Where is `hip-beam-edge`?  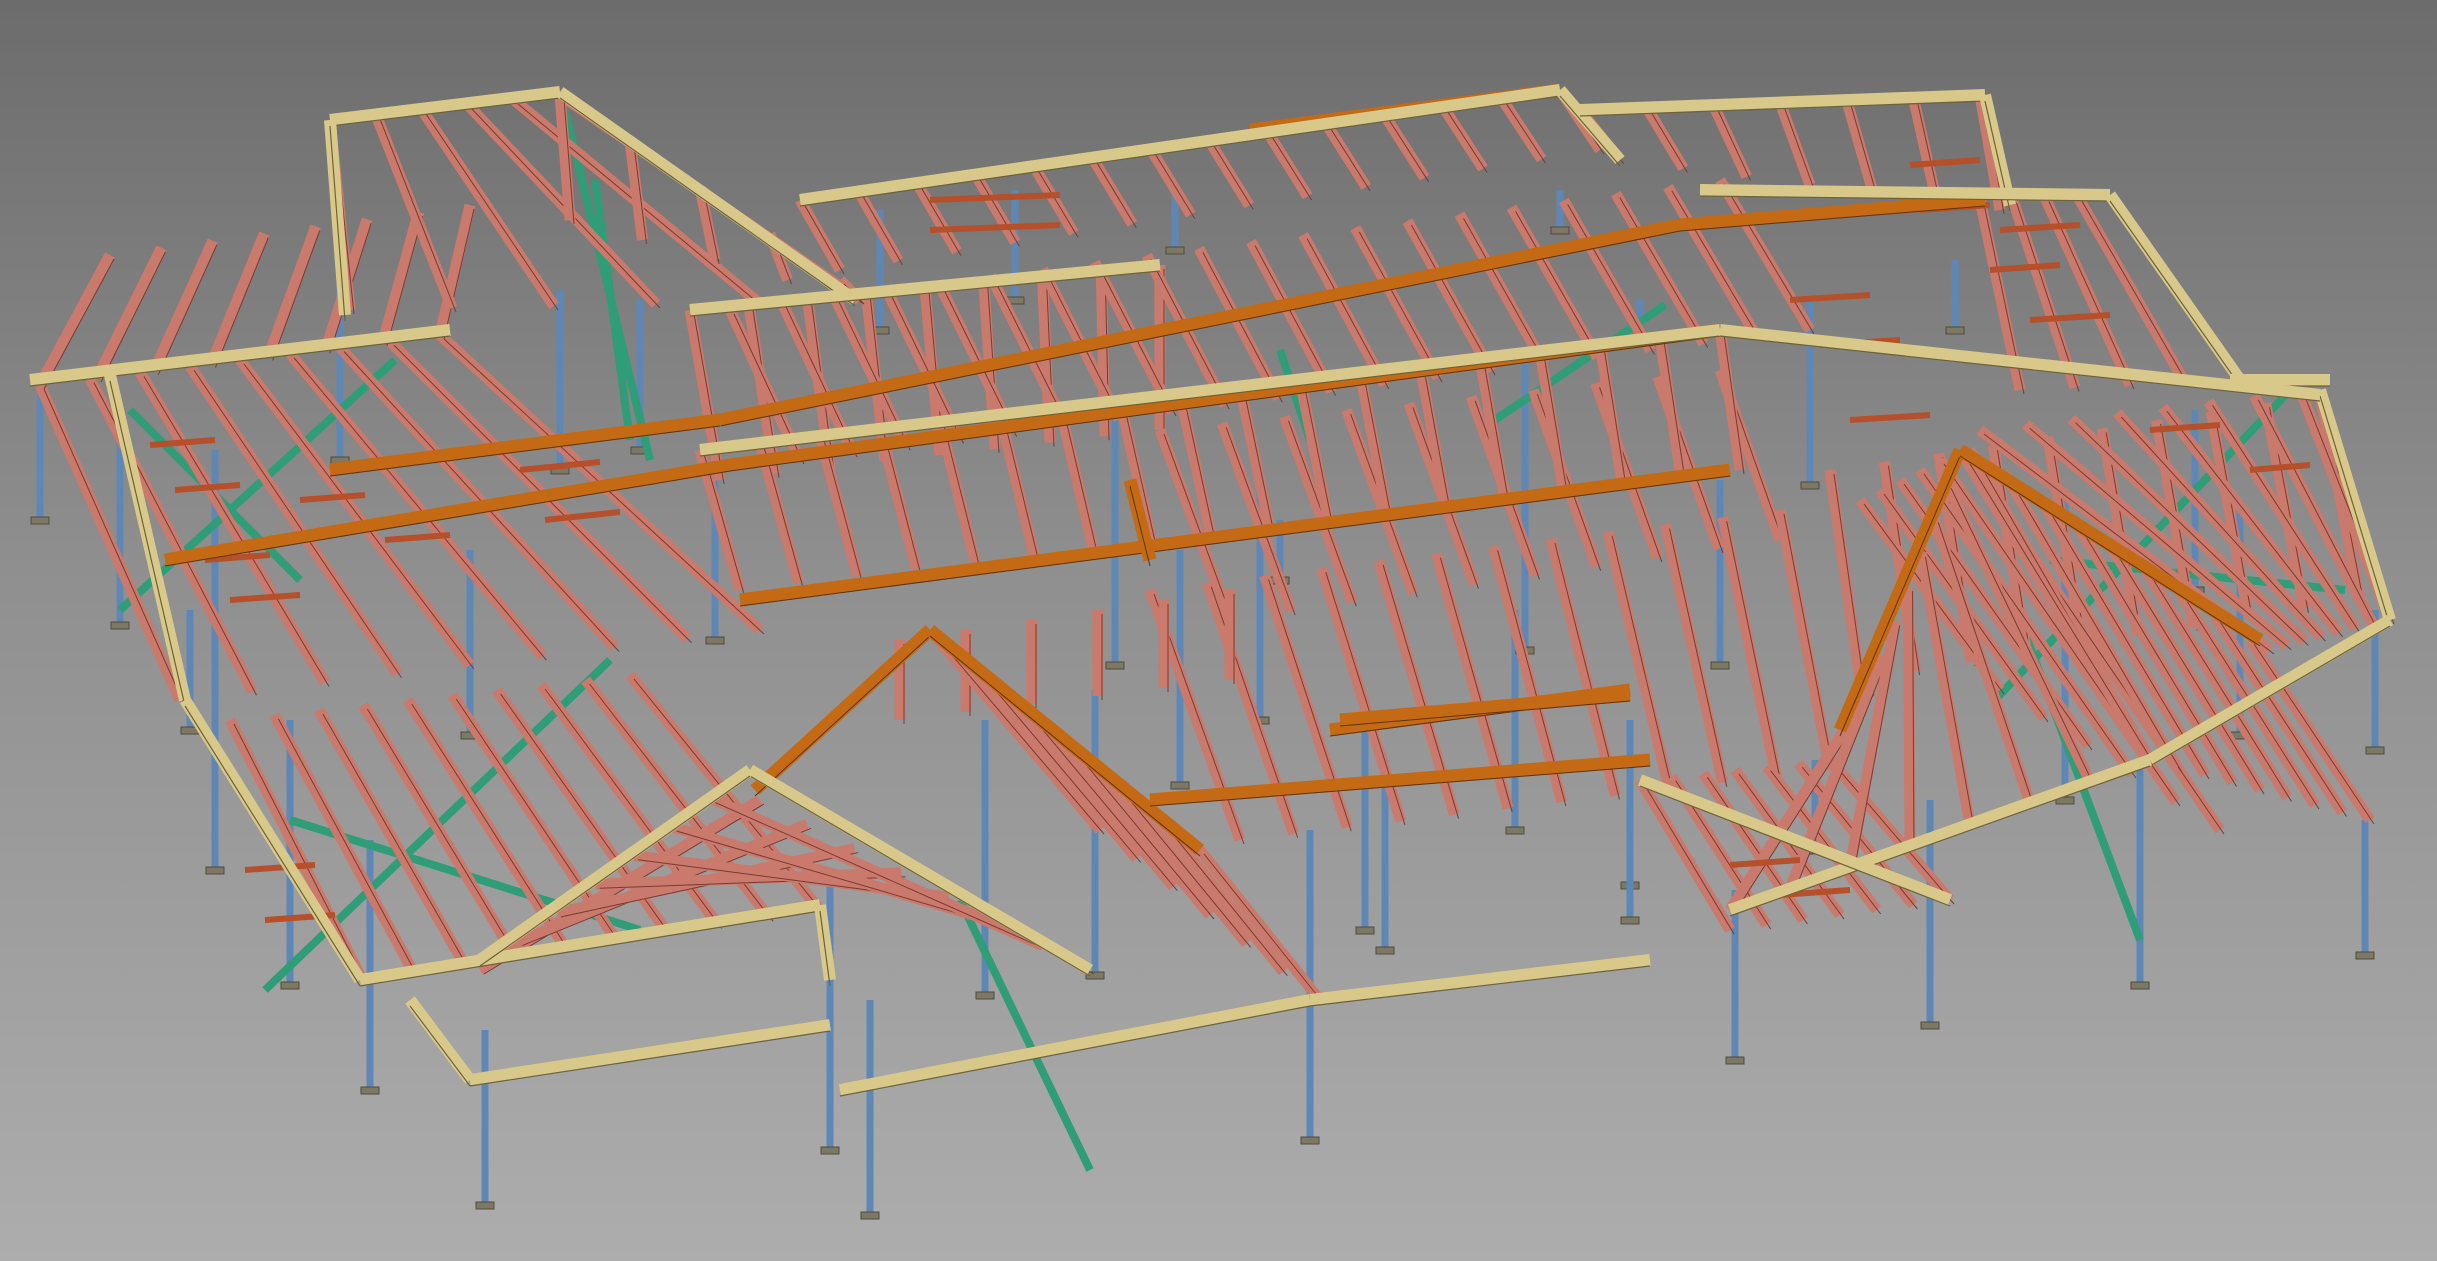 hip-beam-edge is located at coordinates (1235, 541).